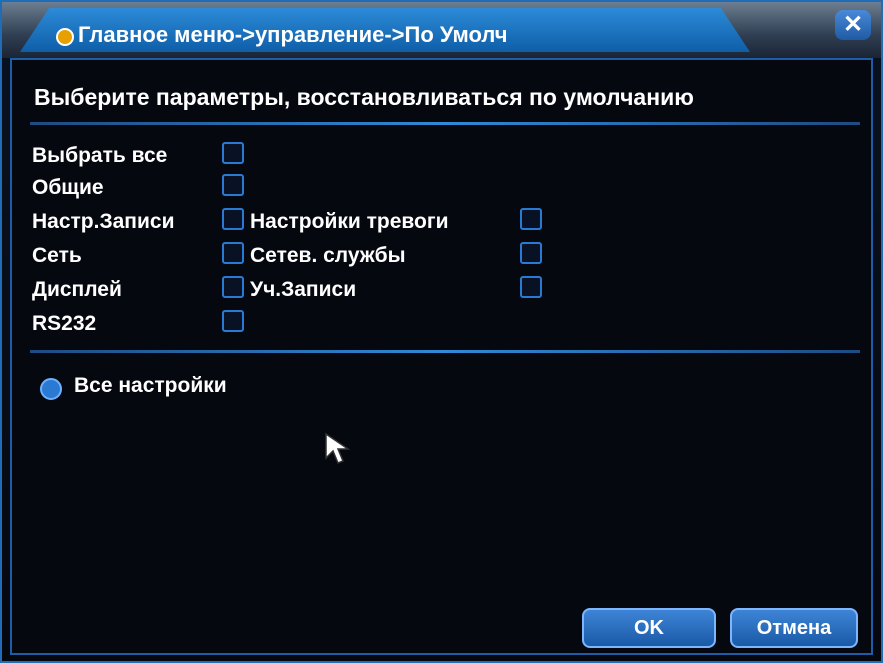  Describe the element at coordinates (445, 123) in the screenshot. I see `divider-top` at that location.